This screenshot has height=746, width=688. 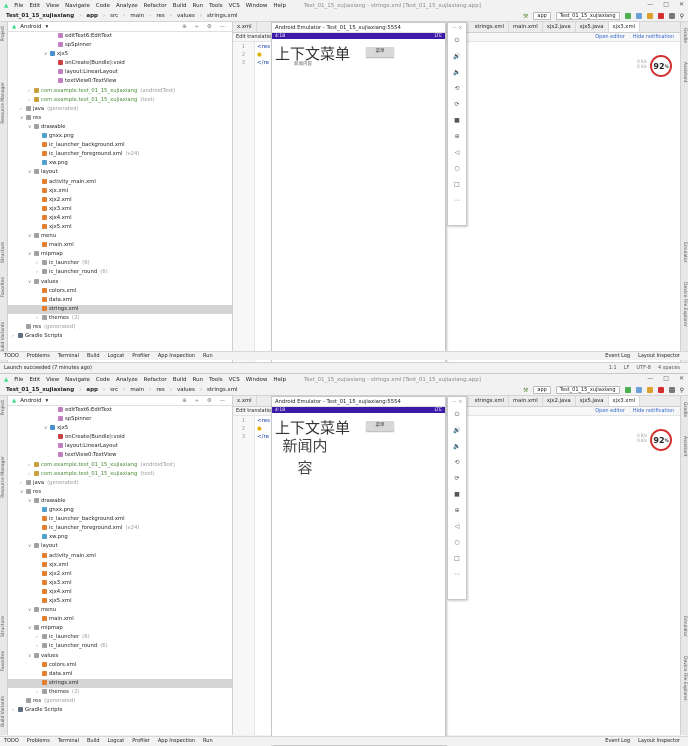 I want to click on tool-profiler: Profiler, so click(x=141, y=741).